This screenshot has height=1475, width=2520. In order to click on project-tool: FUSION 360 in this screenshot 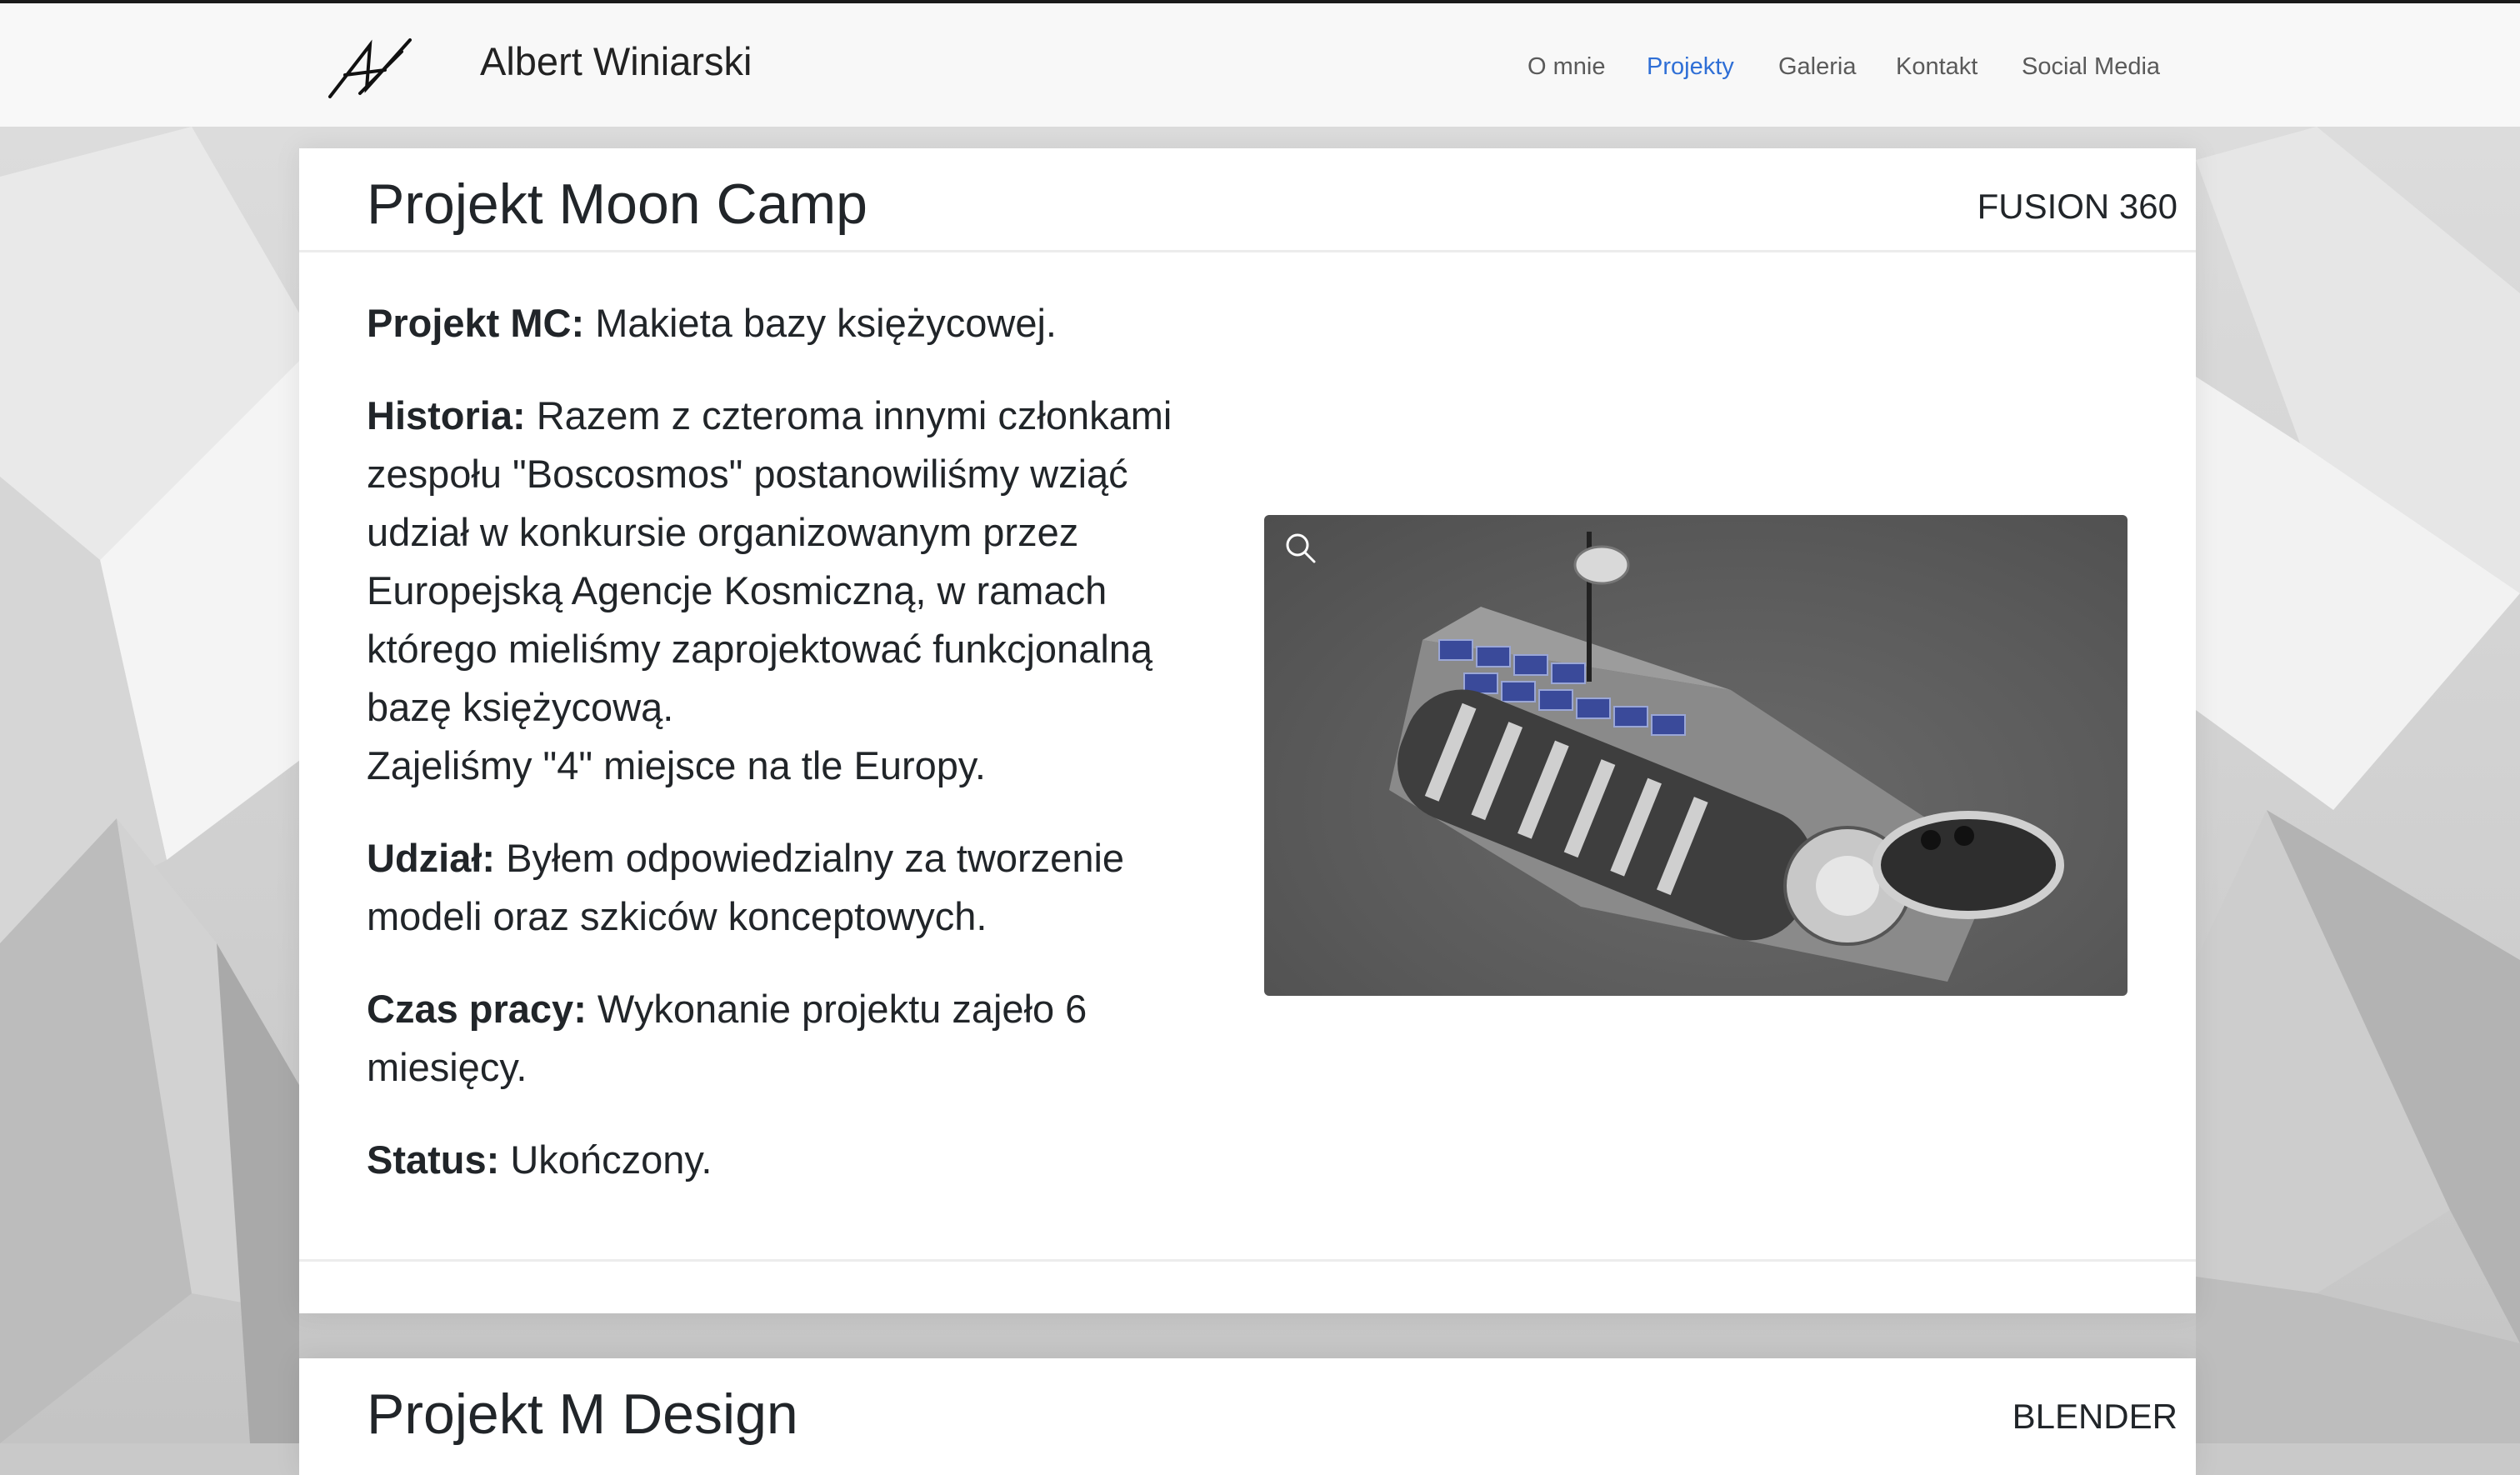, I will do `click(2077, 206)`.